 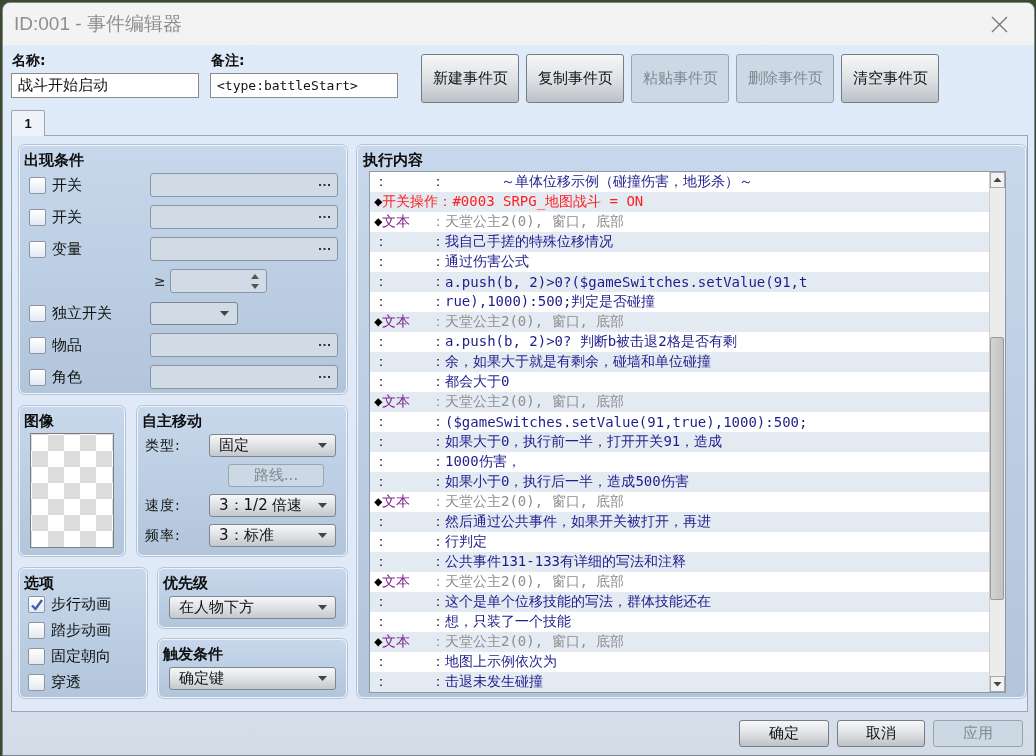 I want to click on group-title: 图像, so click(x=39, y=421).